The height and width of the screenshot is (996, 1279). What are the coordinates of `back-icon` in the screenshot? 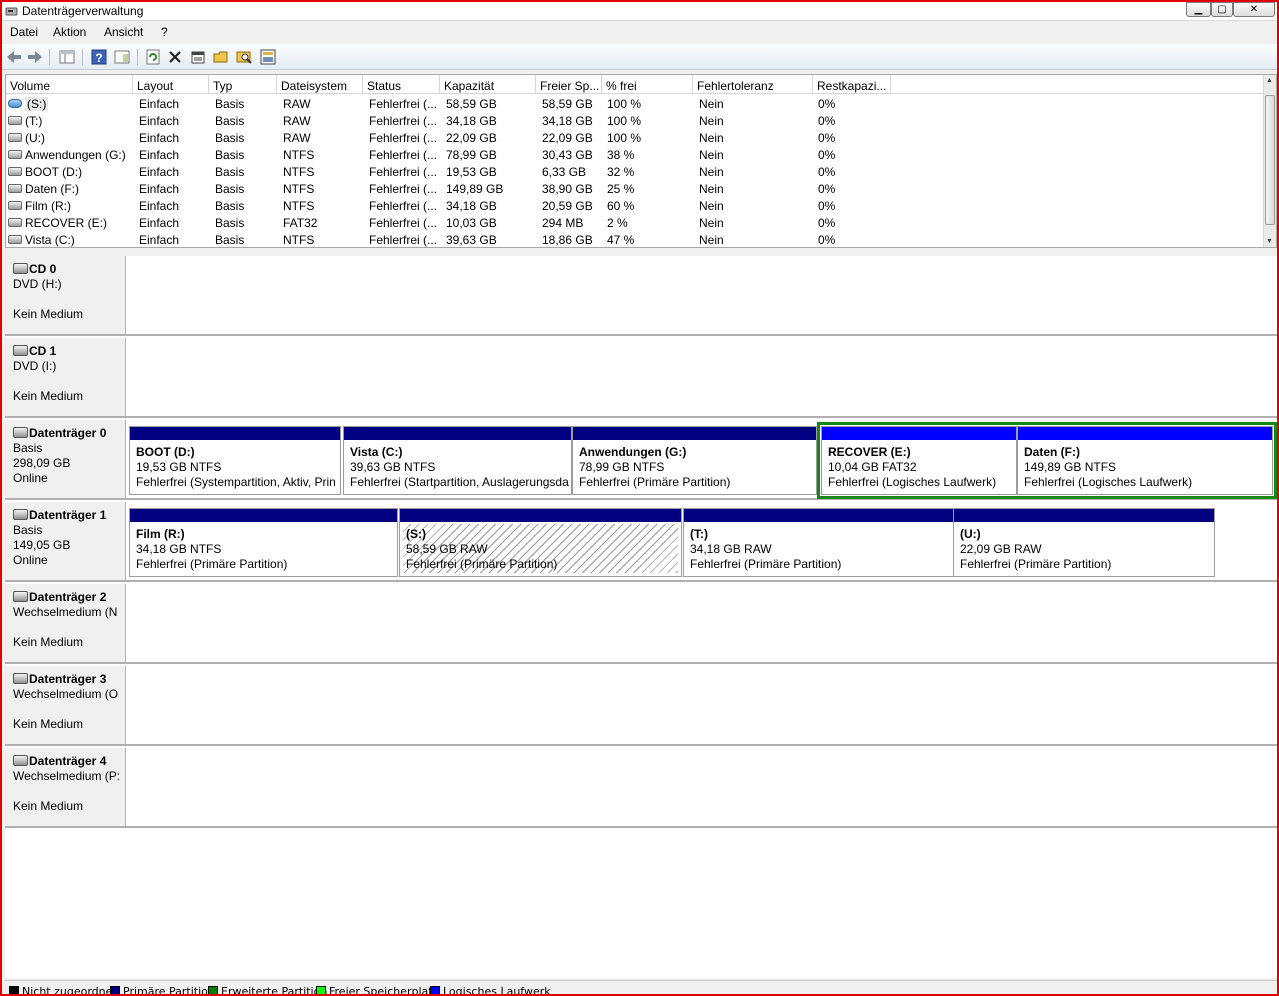 It's located at (14, 57).